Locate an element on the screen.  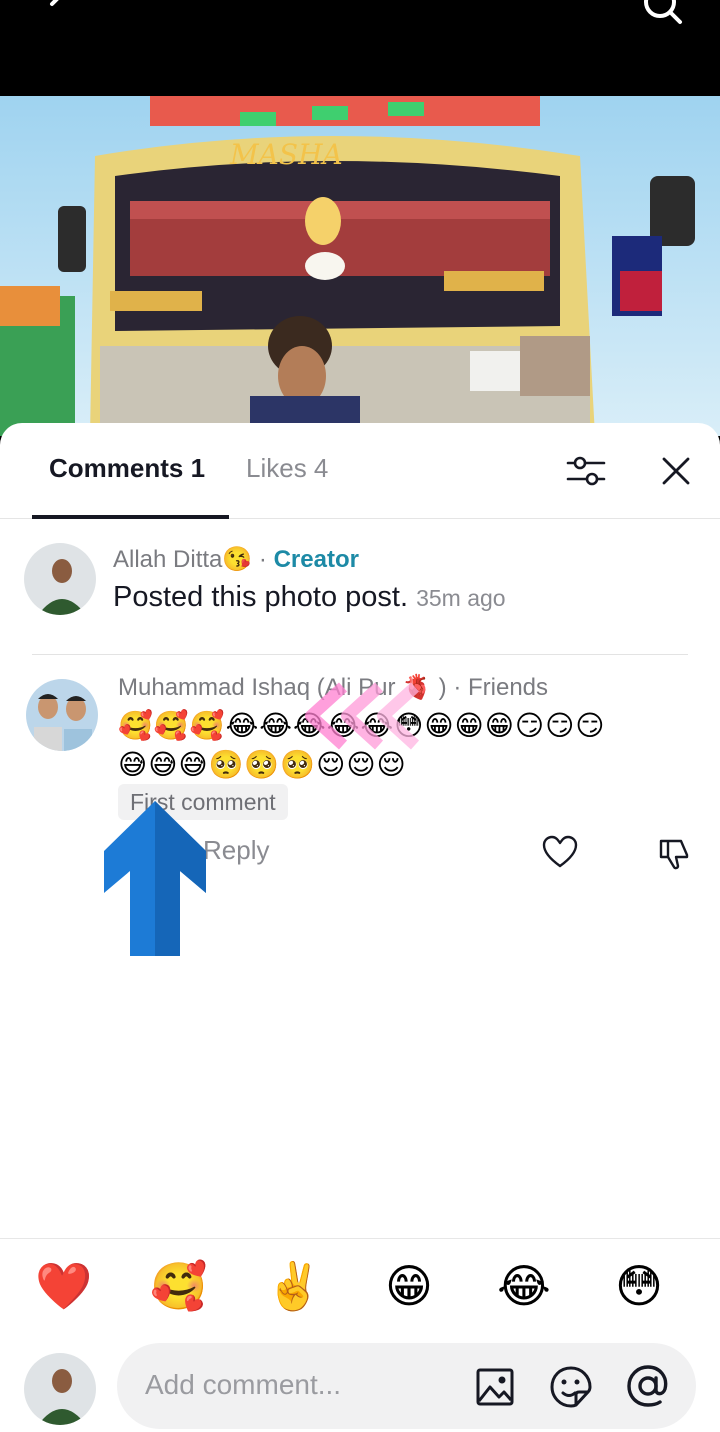
at-mention-icon is located at coordinates (648, 1386).